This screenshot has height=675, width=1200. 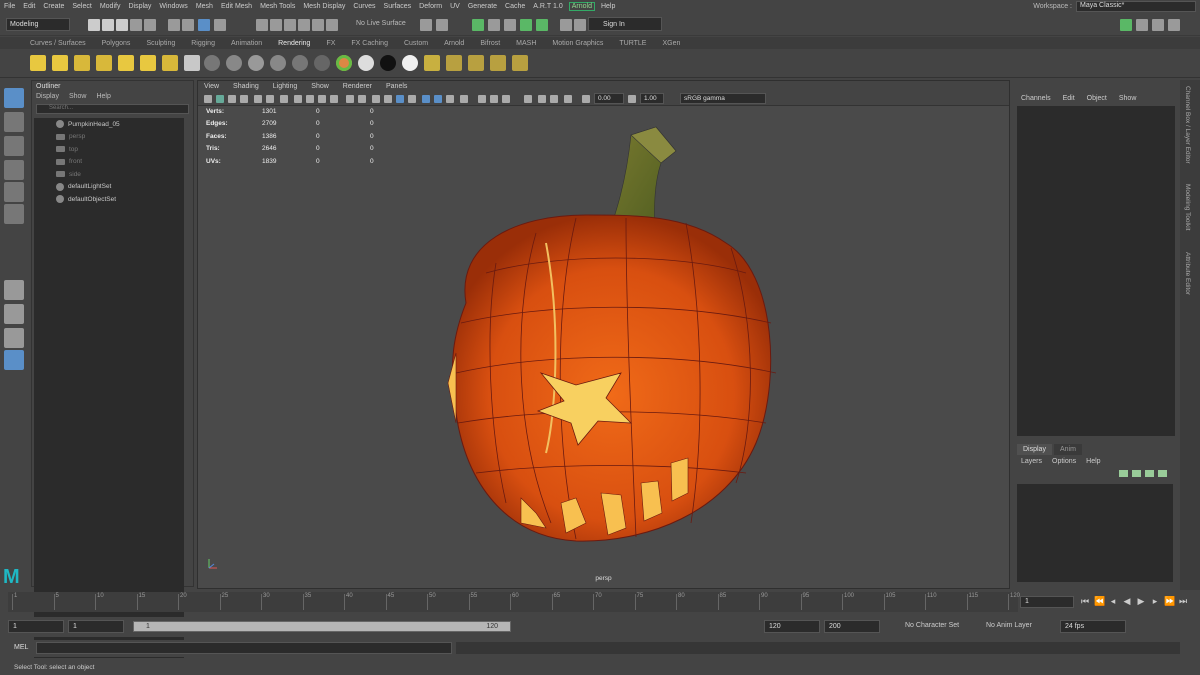 I want to click on viewport-menu-panels: Panels, so click(x=396, y=86).